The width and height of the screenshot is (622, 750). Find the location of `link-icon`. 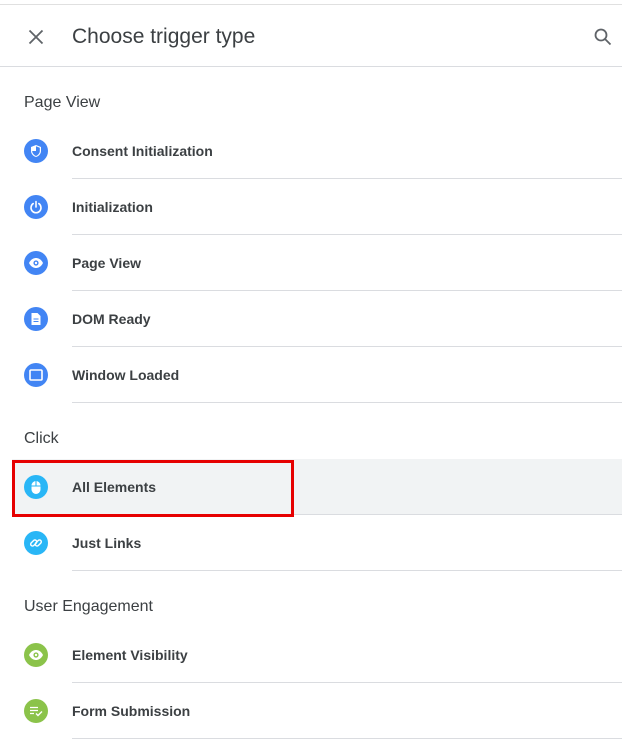

link-icon is located at coordinates (36, 543).